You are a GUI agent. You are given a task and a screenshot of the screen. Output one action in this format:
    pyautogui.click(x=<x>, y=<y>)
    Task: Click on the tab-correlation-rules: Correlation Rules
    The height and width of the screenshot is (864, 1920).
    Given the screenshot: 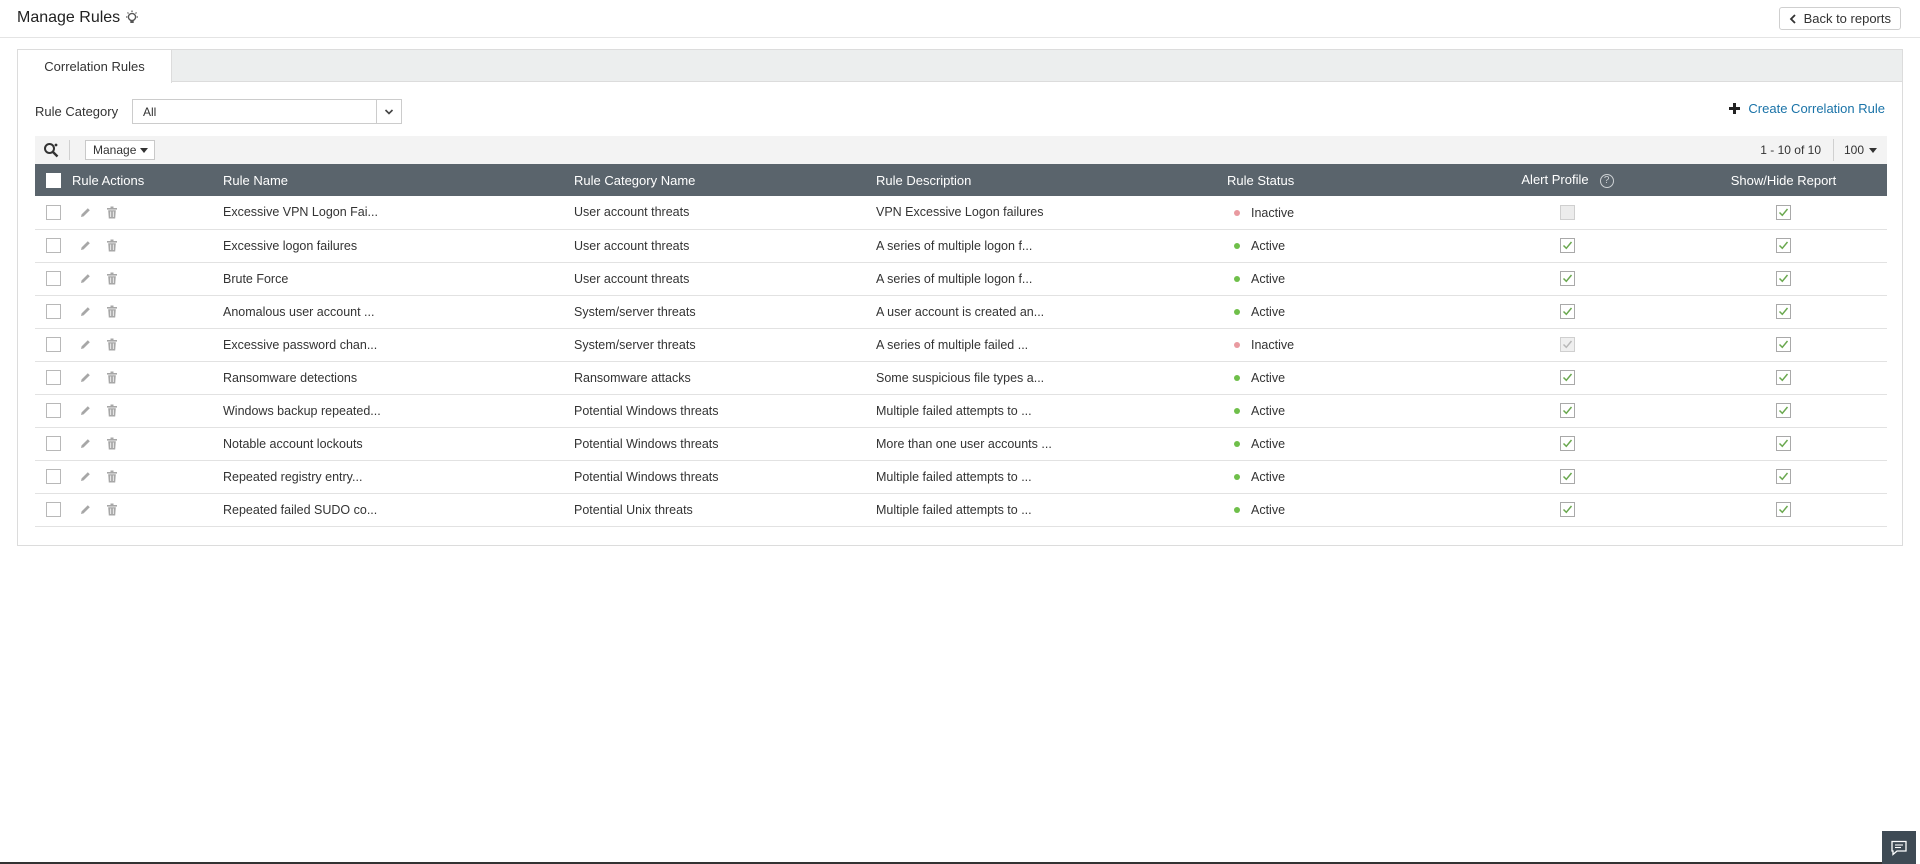 What is the action you would take?
    pyautogui.click(x=95, y=66)
    